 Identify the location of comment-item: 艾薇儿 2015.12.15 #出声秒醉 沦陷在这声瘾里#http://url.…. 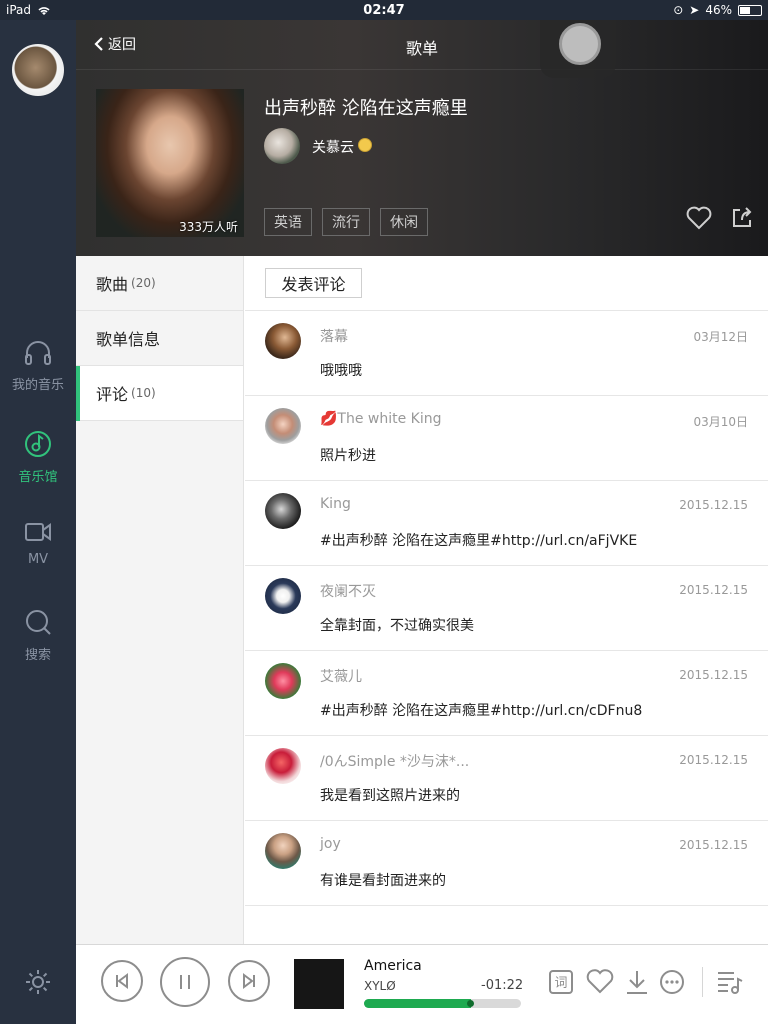
(506, 693).